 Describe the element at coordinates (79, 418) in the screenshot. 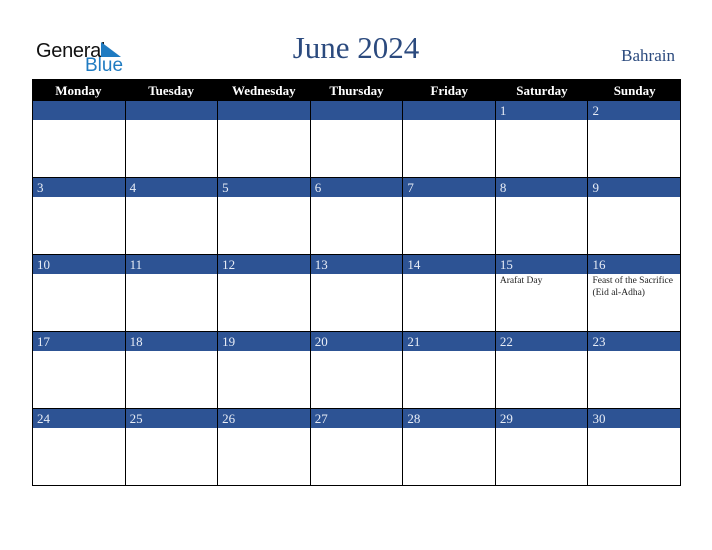

I see `day-number: 24` at that location.